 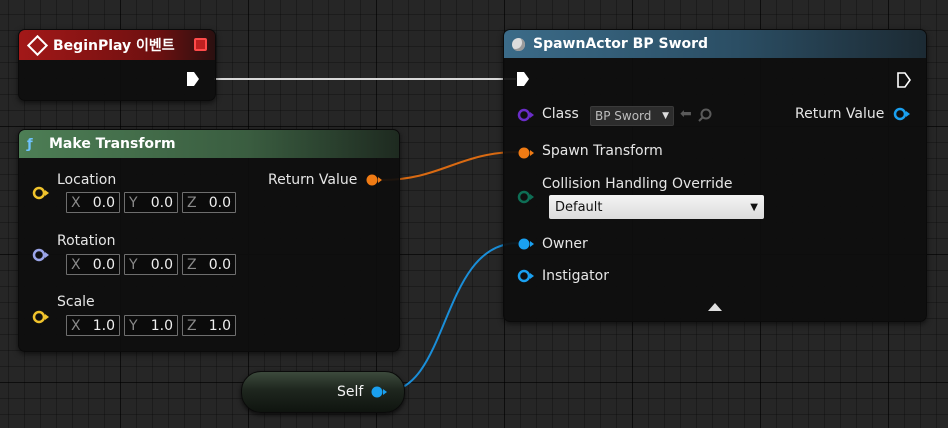 I want to click on make-transform-return-label: Return Value, so click(x=313, y=180).